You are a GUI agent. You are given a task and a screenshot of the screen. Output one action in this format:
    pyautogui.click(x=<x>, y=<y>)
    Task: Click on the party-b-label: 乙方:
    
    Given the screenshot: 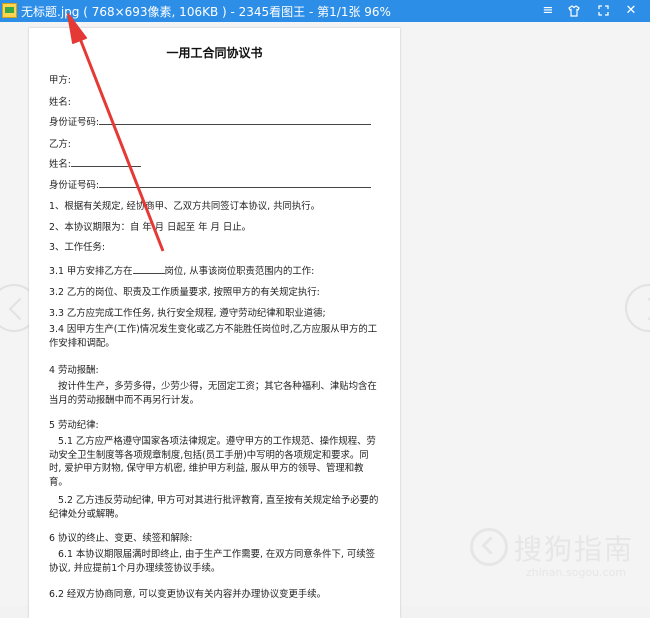 What is the action you would take?
    pyautogui.click(x=60, y=144)
    